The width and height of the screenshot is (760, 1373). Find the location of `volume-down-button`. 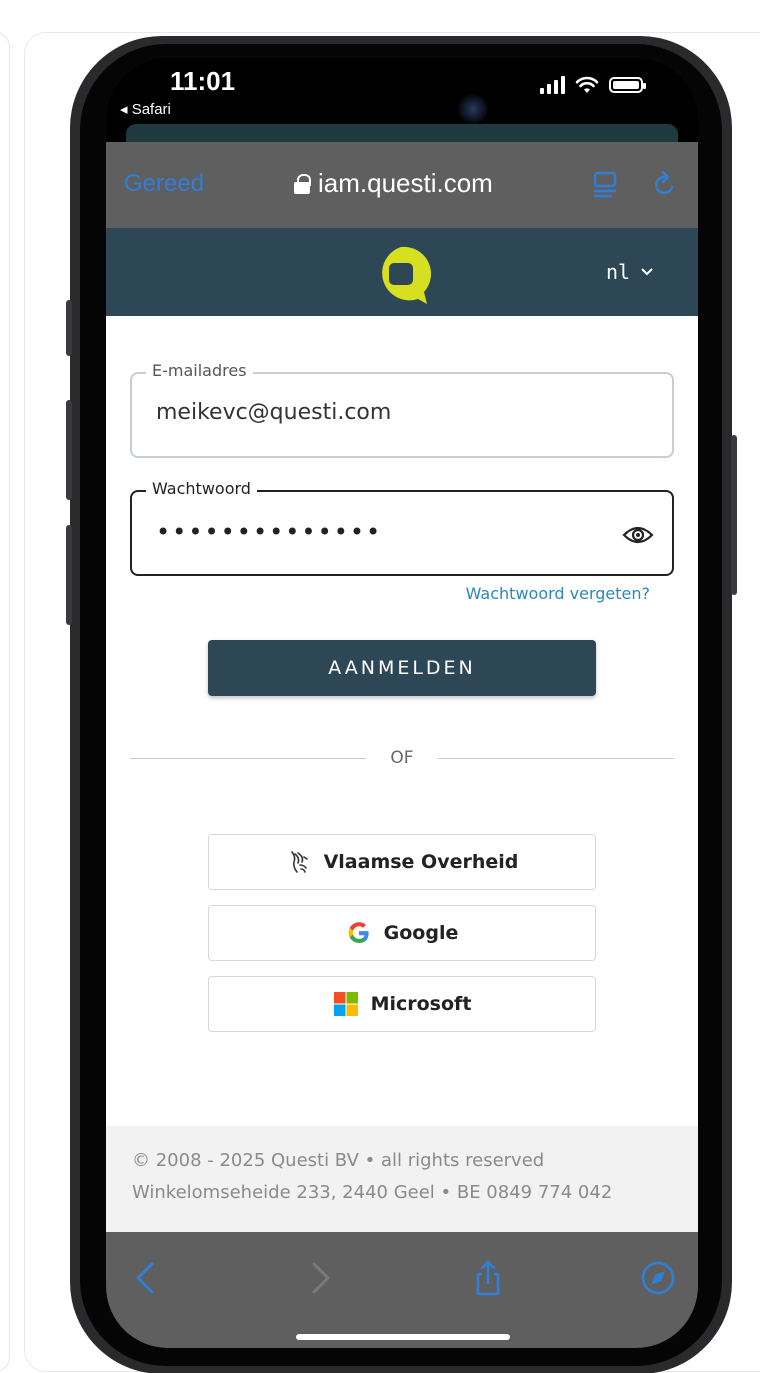

volume-down-button is located at coordinates (69, 575).